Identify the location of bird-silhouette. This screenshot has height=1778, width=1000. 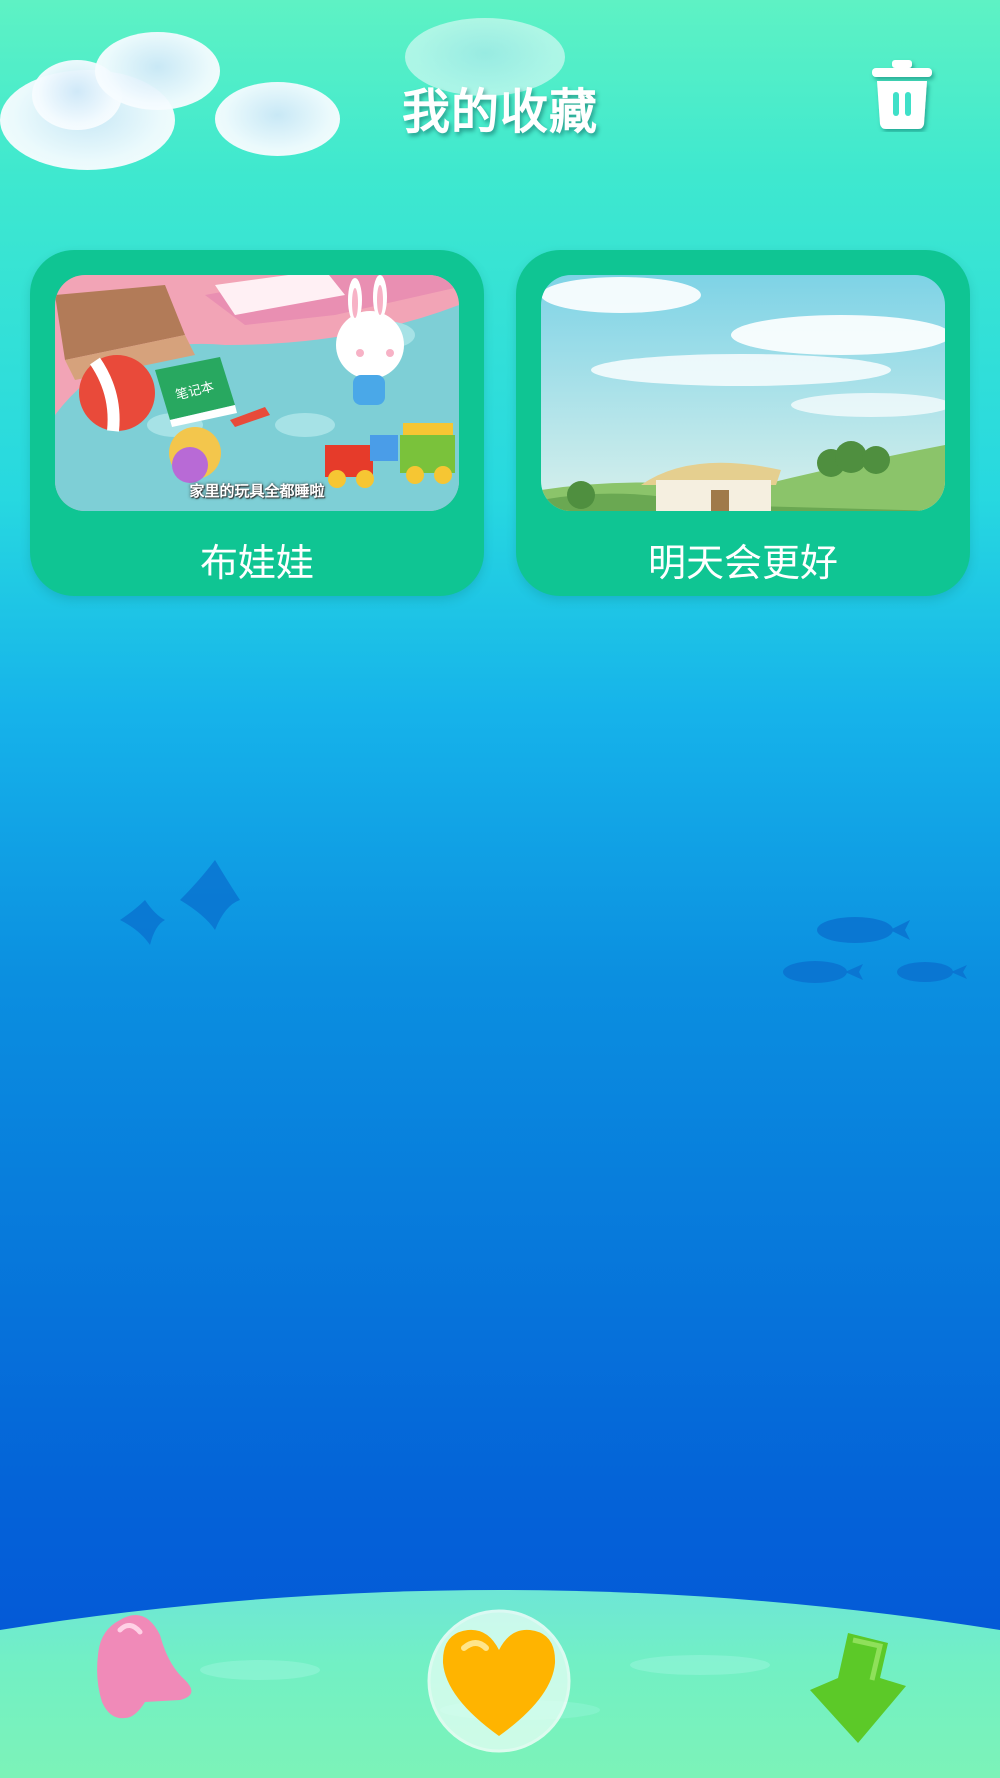
(180, 902).